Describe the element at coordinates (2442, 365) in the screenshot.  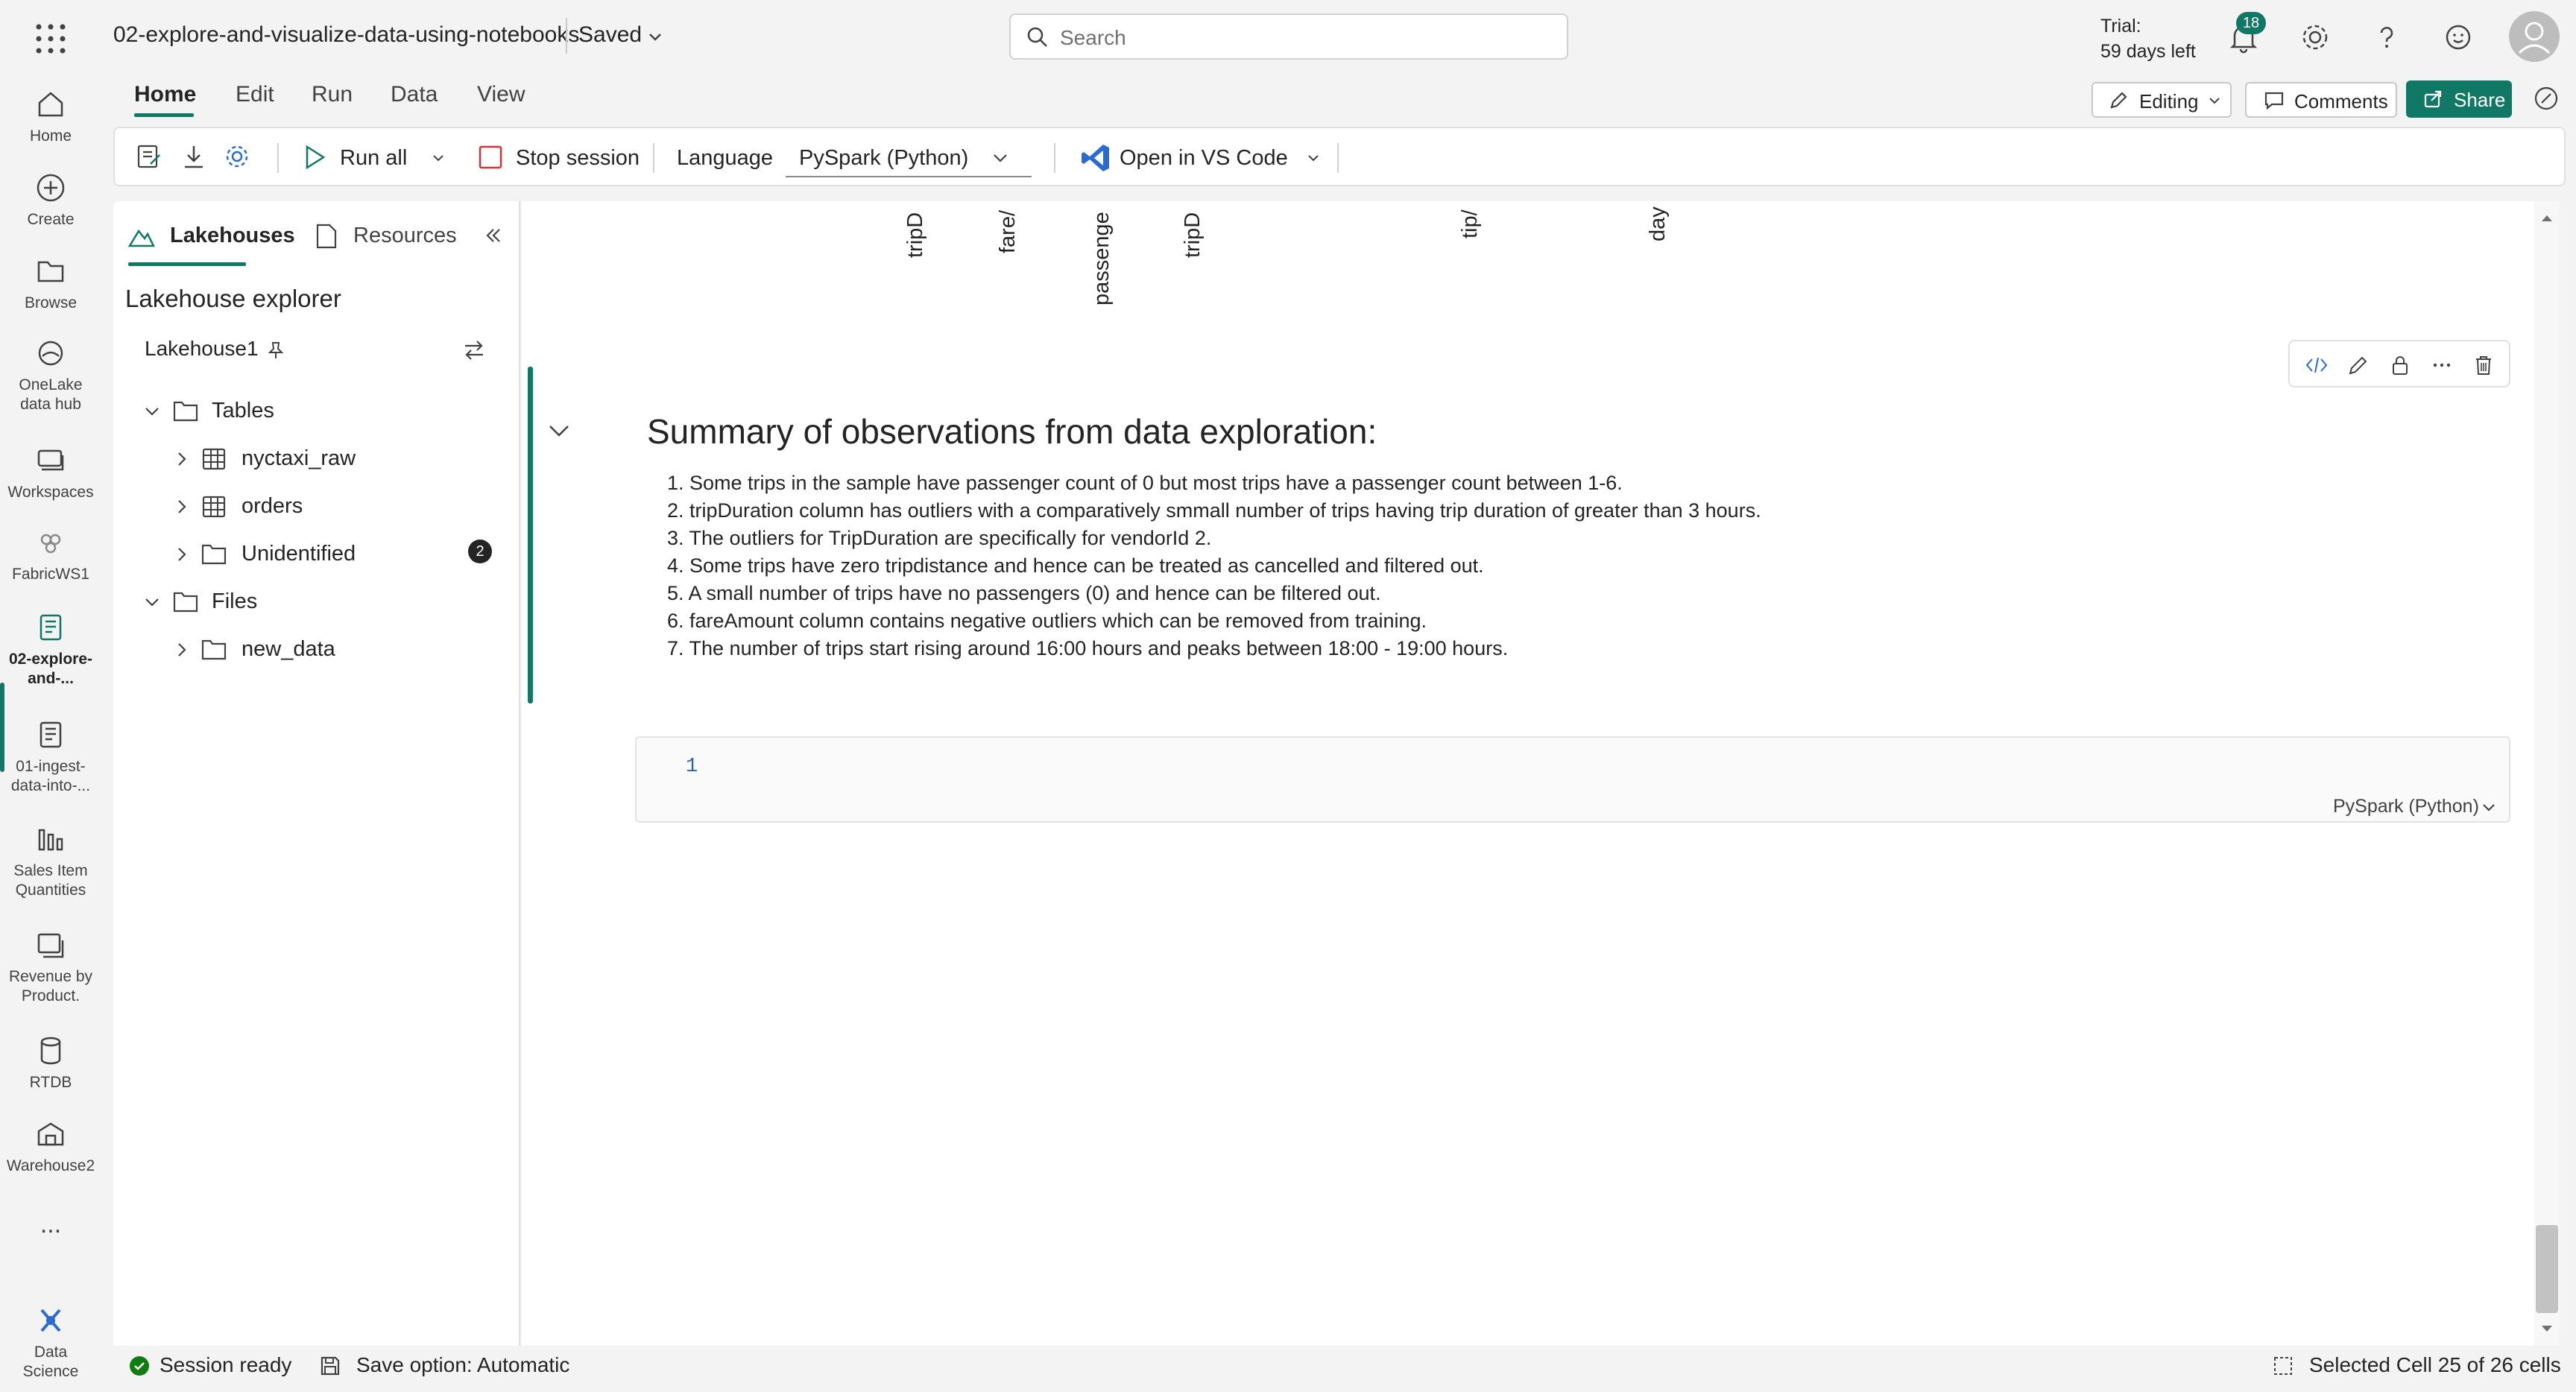
I see `more-options-icon` at that location.